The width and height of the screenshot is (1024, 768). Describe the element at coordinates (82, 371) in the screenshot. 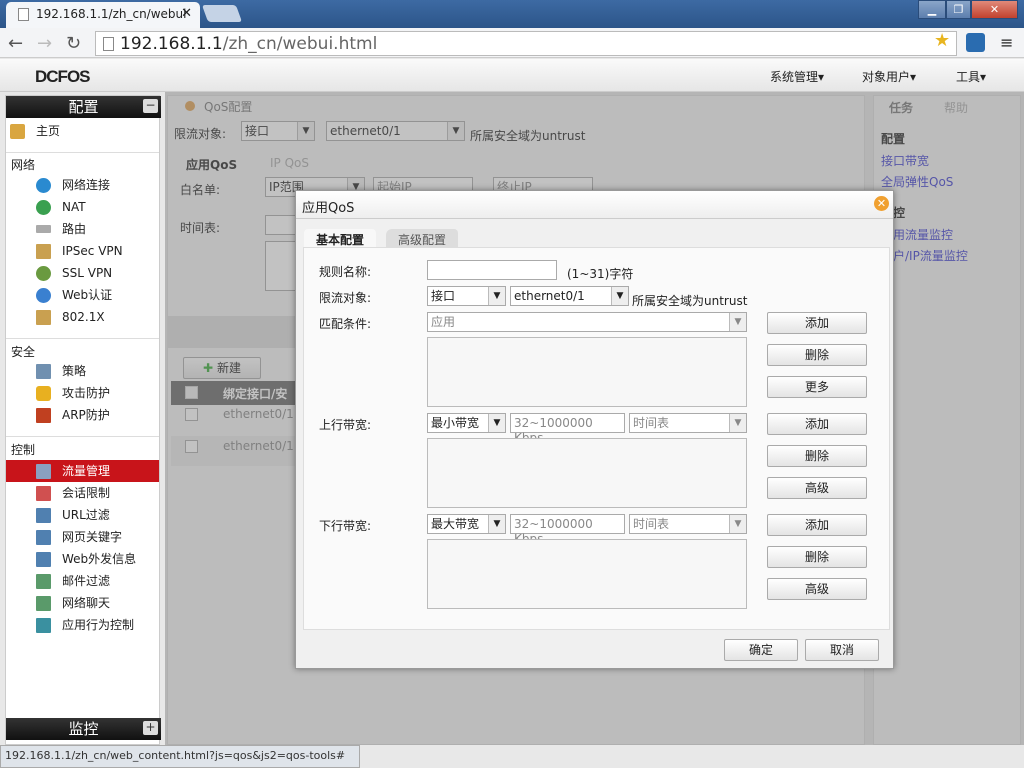

I see `sidebar-item: 策略` at that location.